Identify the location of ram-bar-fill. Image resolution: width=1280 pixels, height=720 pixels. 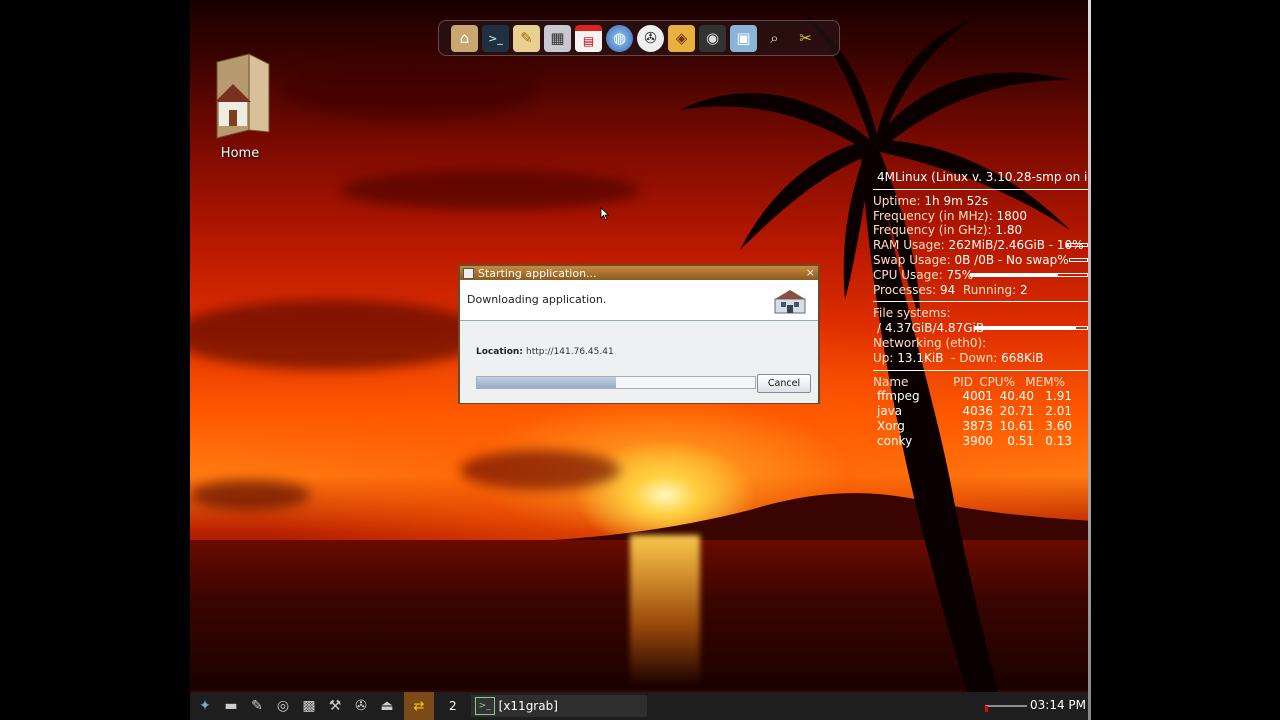
(1068, 245).